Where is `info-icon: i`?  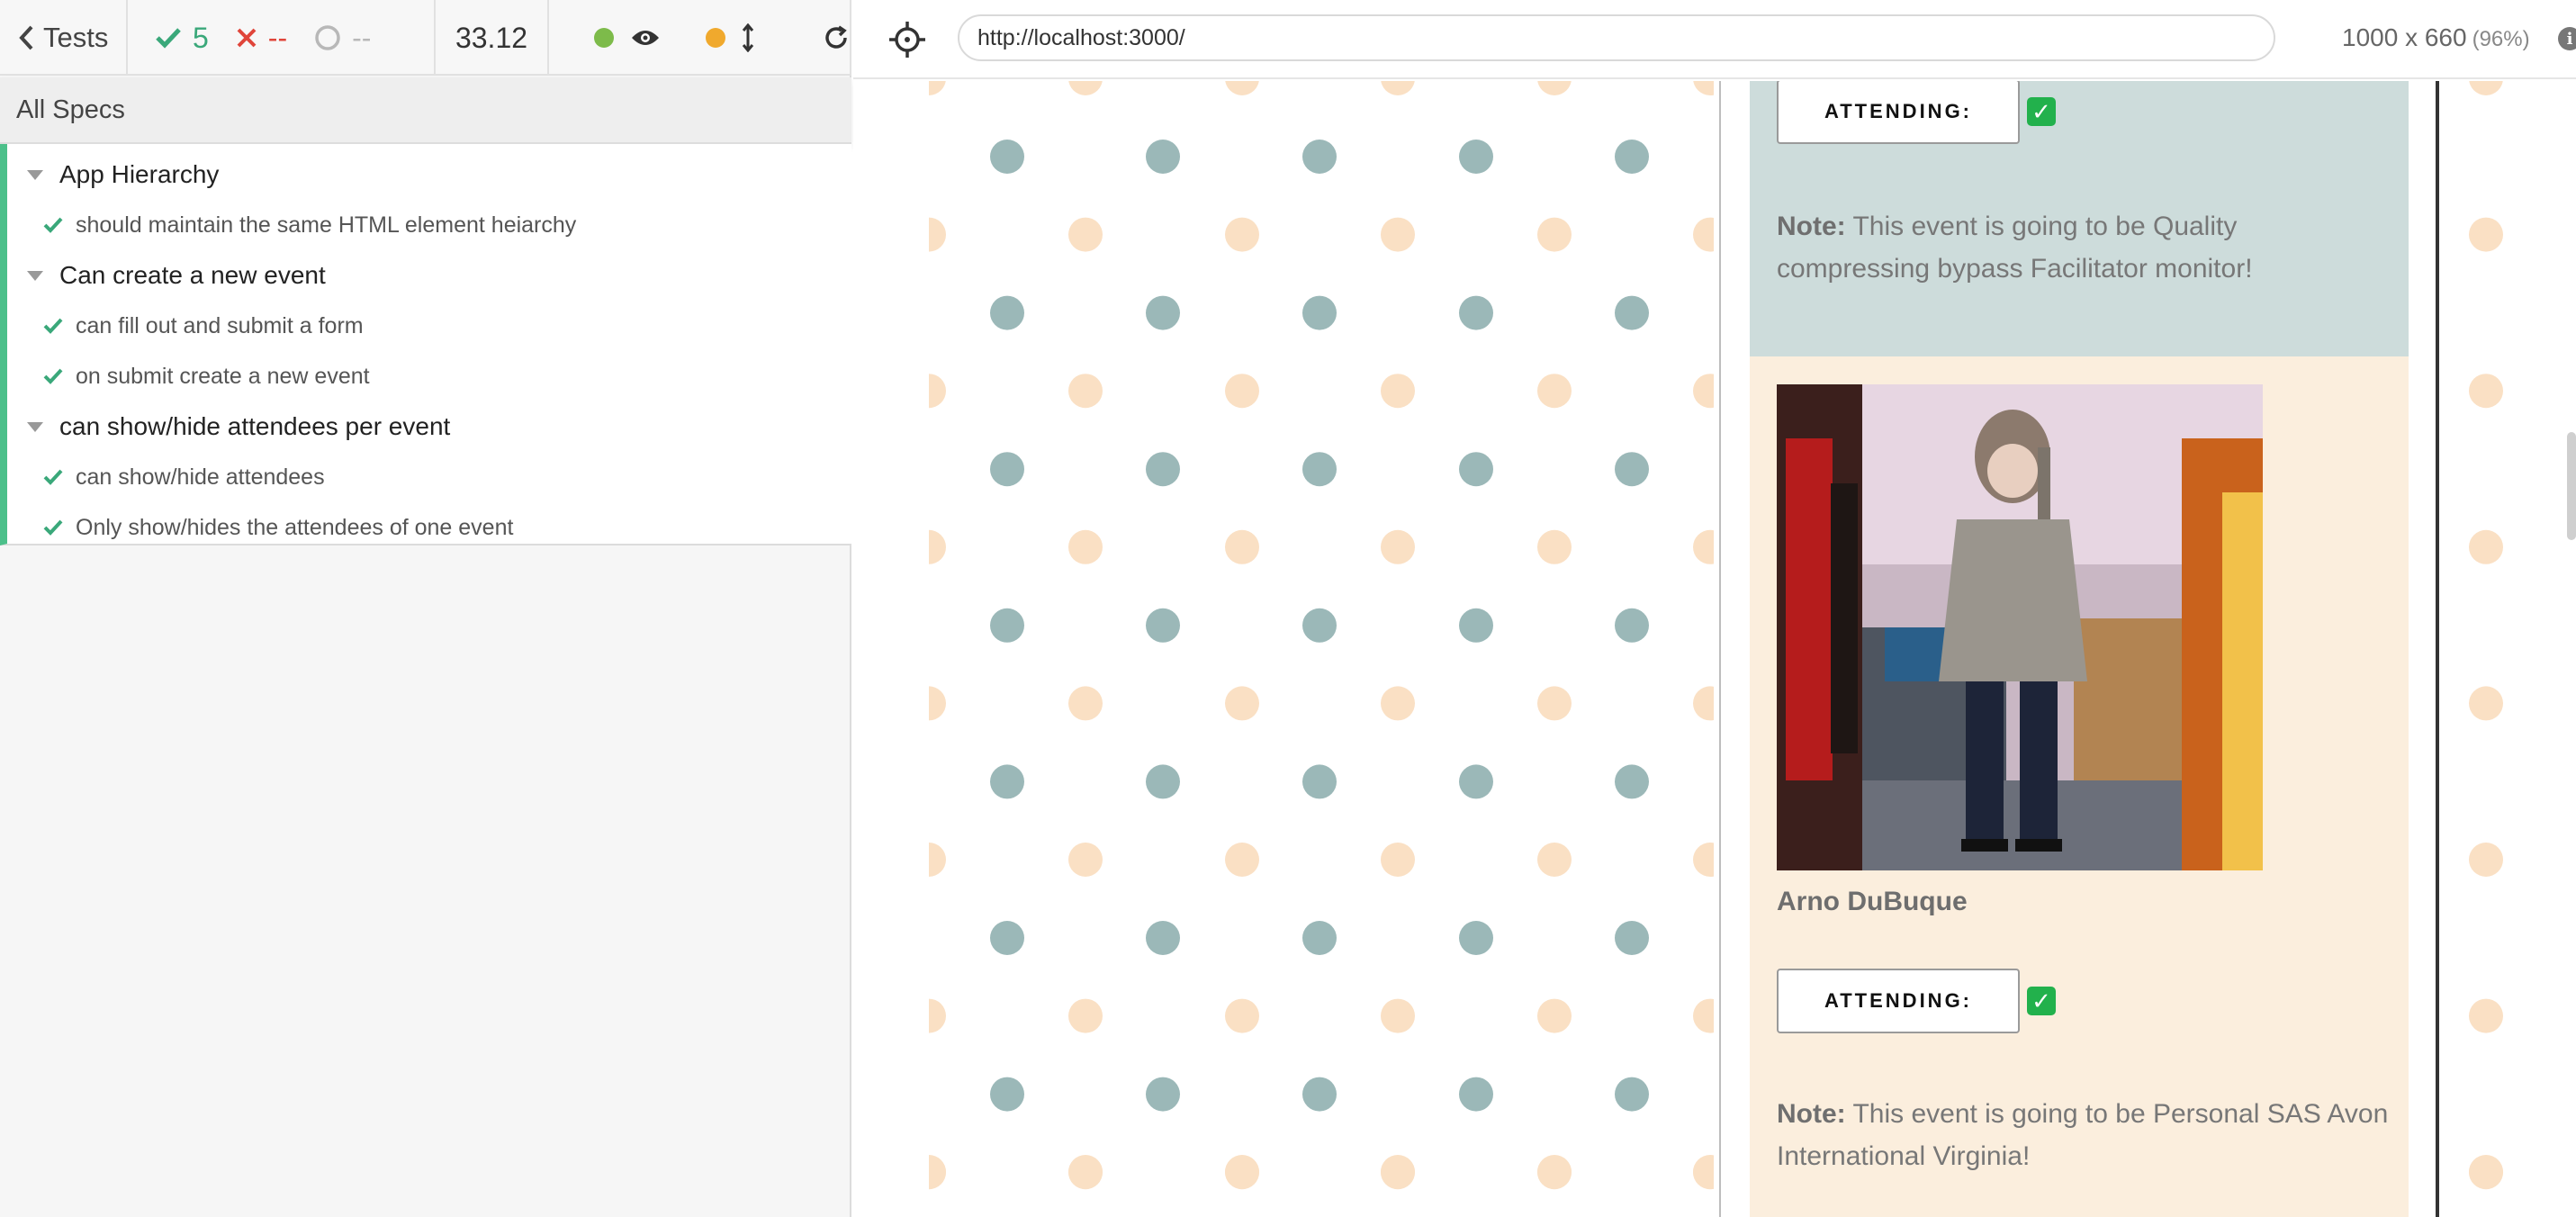 info-icon: i is located at coordinates (2567, 38).